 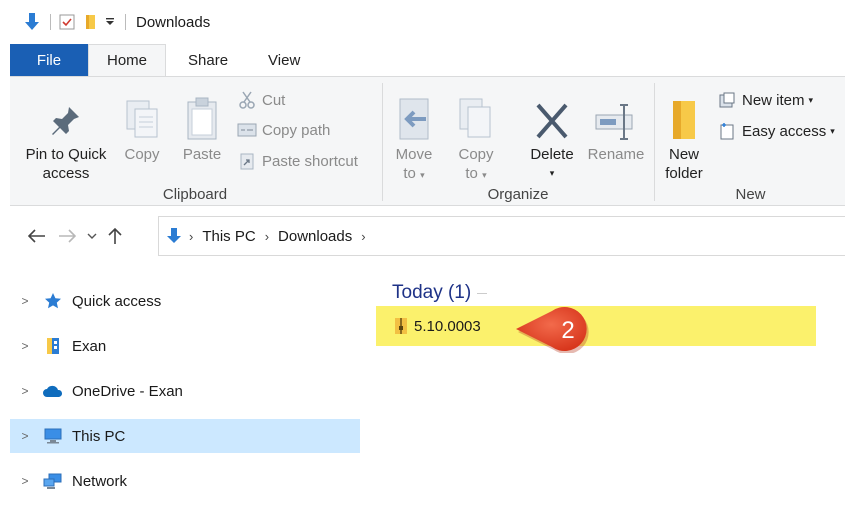 I want to click on file-name: 5.10.0003, so click(x=447, y=326).